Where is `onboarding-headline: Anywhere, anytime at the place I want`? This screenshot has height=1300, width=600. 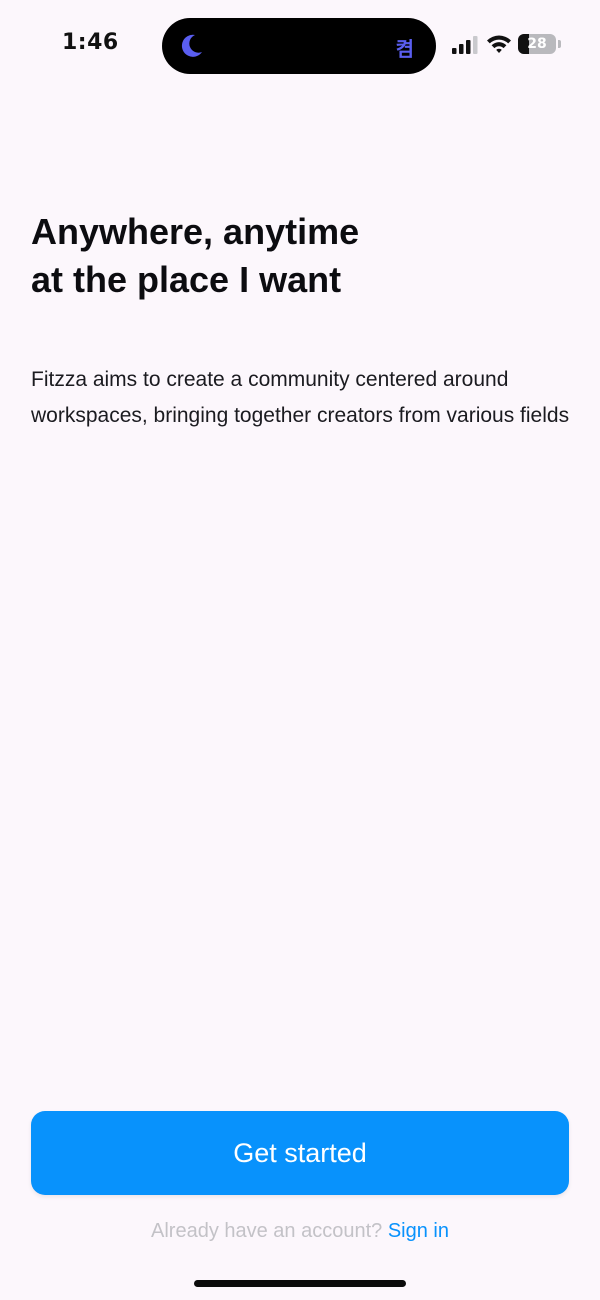
onboarding-headline: Anywhere, anytime at the place I want is located at coordinates (301, 256).